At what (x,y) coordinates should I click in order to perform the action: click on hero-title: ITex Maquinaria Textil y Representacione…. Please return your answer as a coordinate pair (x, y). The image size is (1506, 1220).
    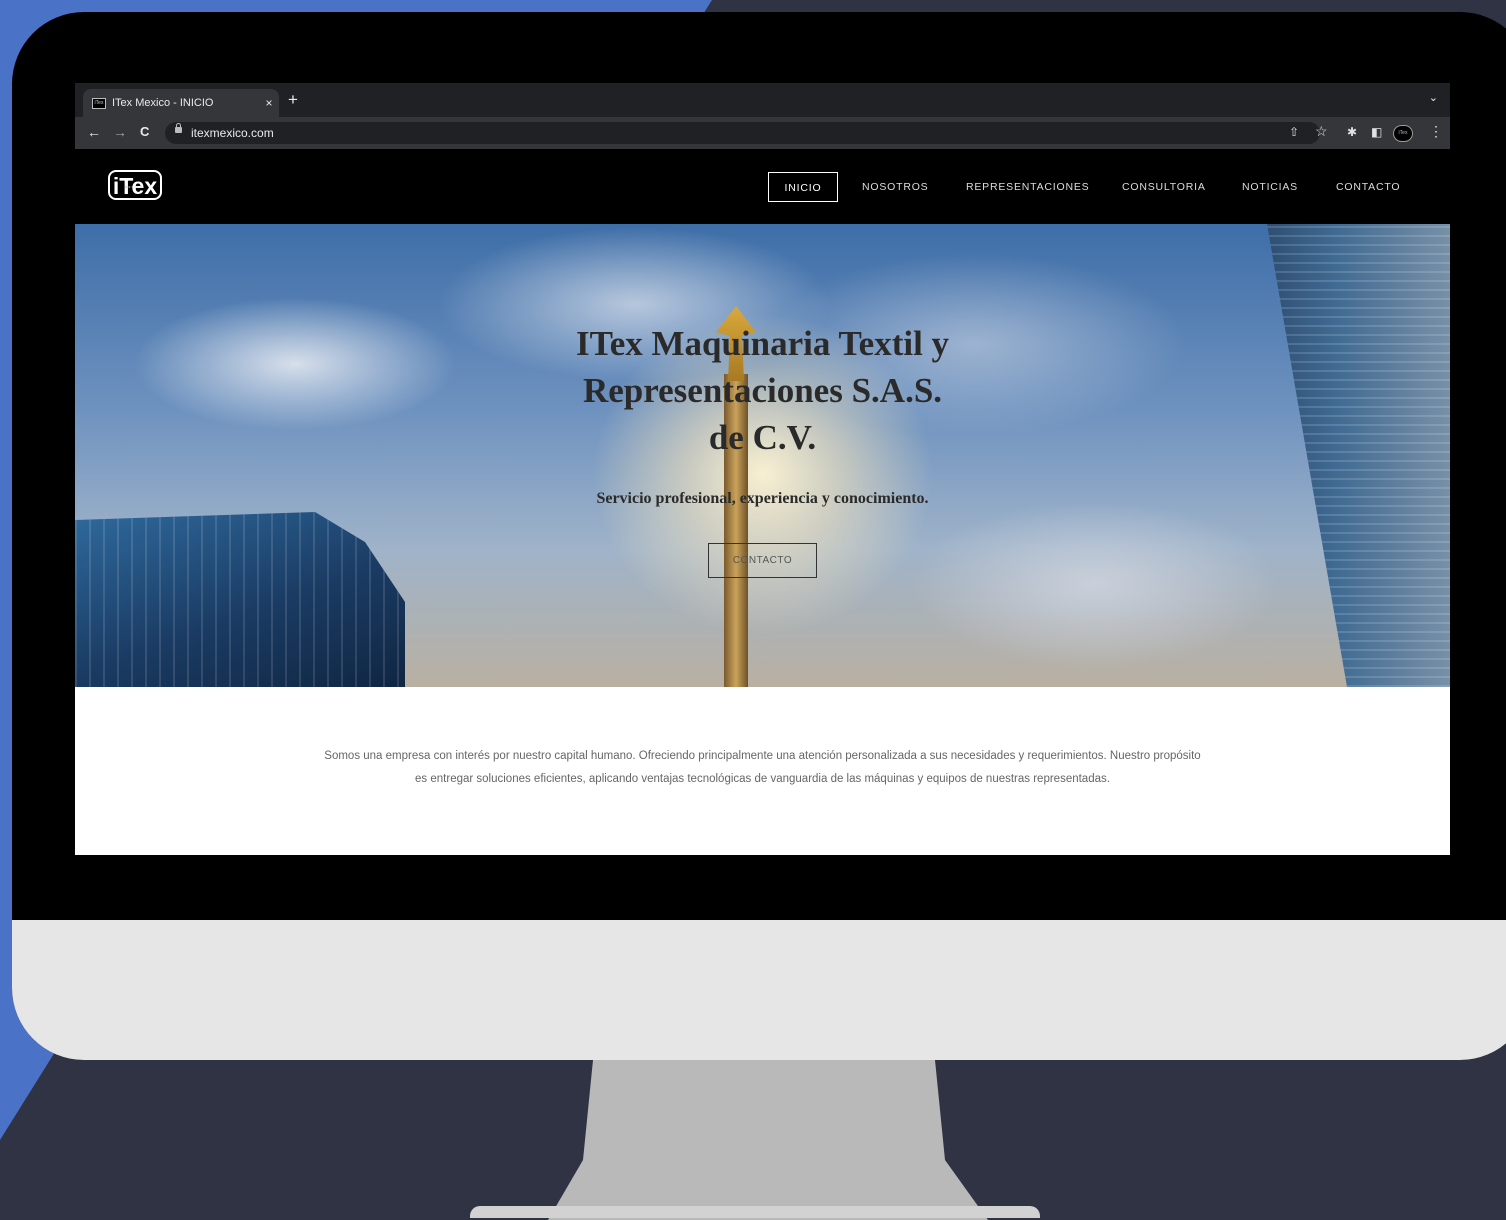
    Looking at the image, I should click on (762, 390).